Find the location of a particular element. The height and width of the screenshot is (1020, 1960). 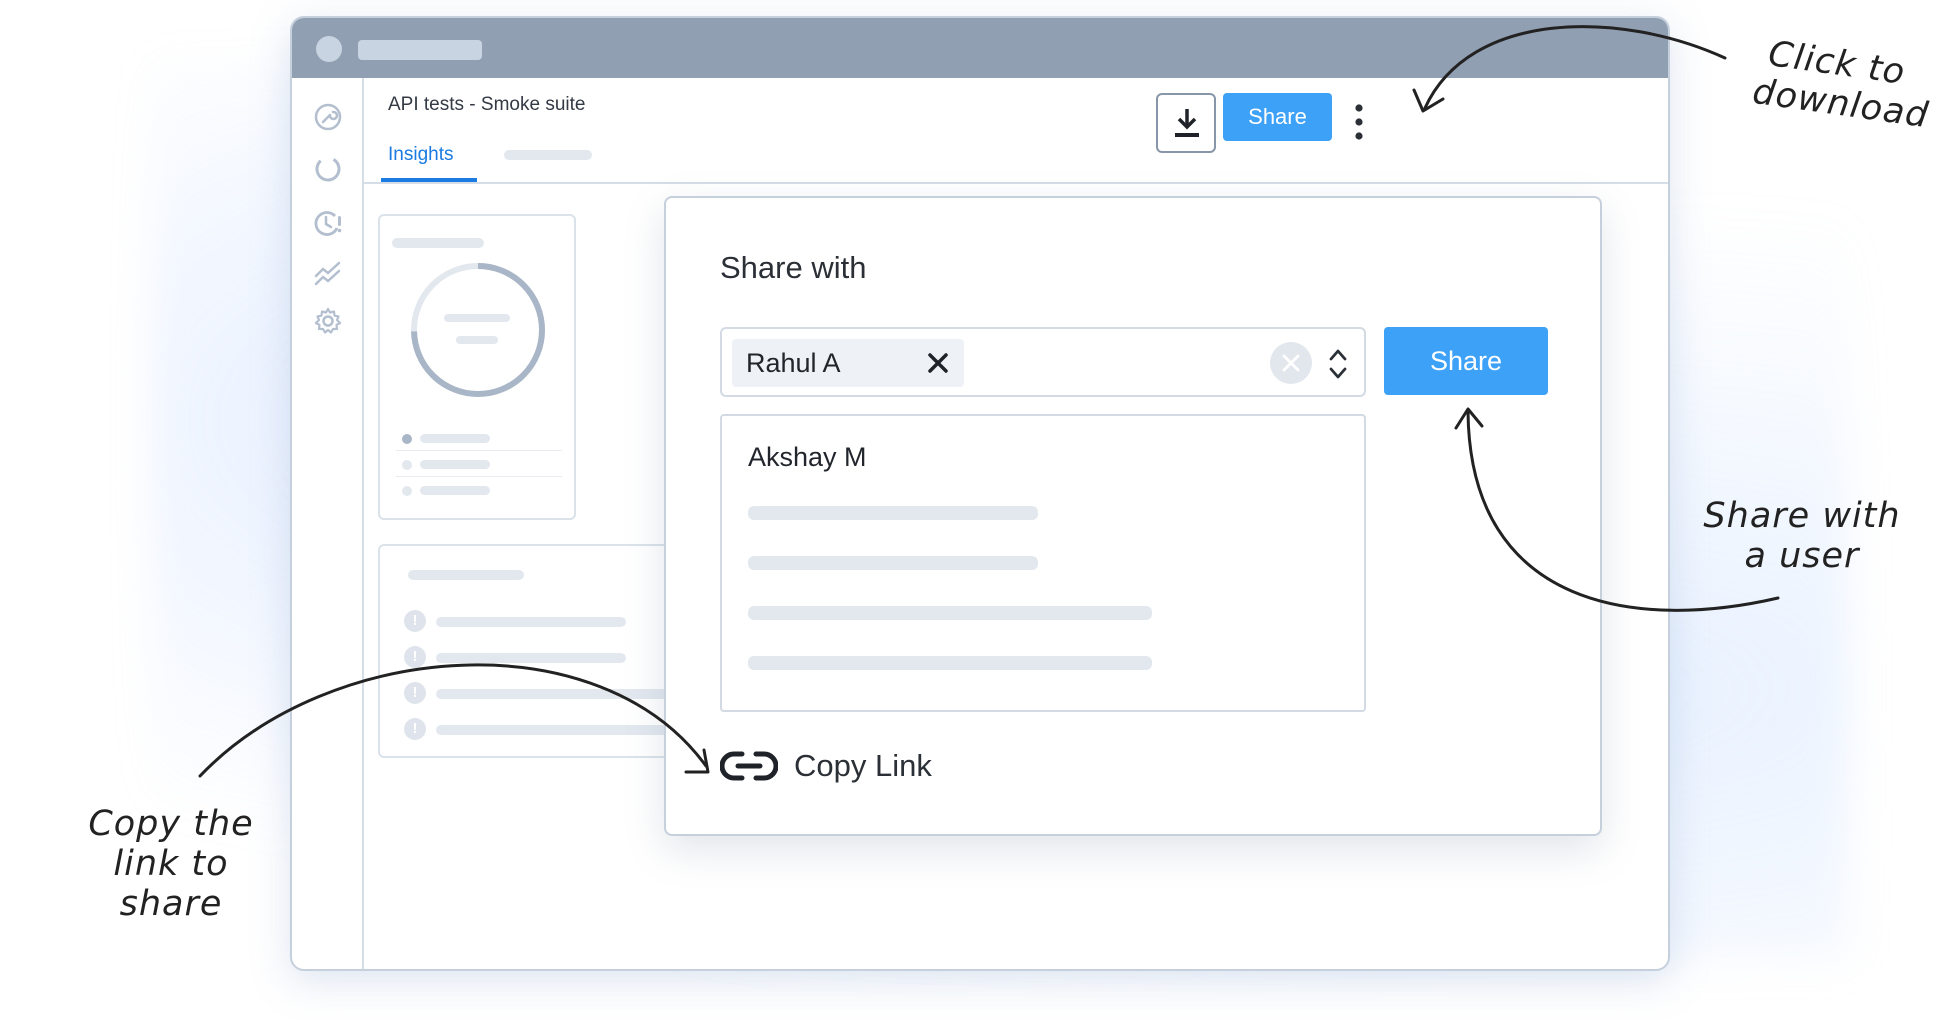

clear-icon is located at coordinates (1291, 363).